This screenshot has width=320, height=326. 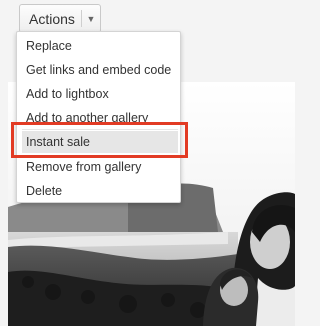 I want to click on menu-item-remove-from-gallery: Remove from gallery, so click(x=98, y=167).